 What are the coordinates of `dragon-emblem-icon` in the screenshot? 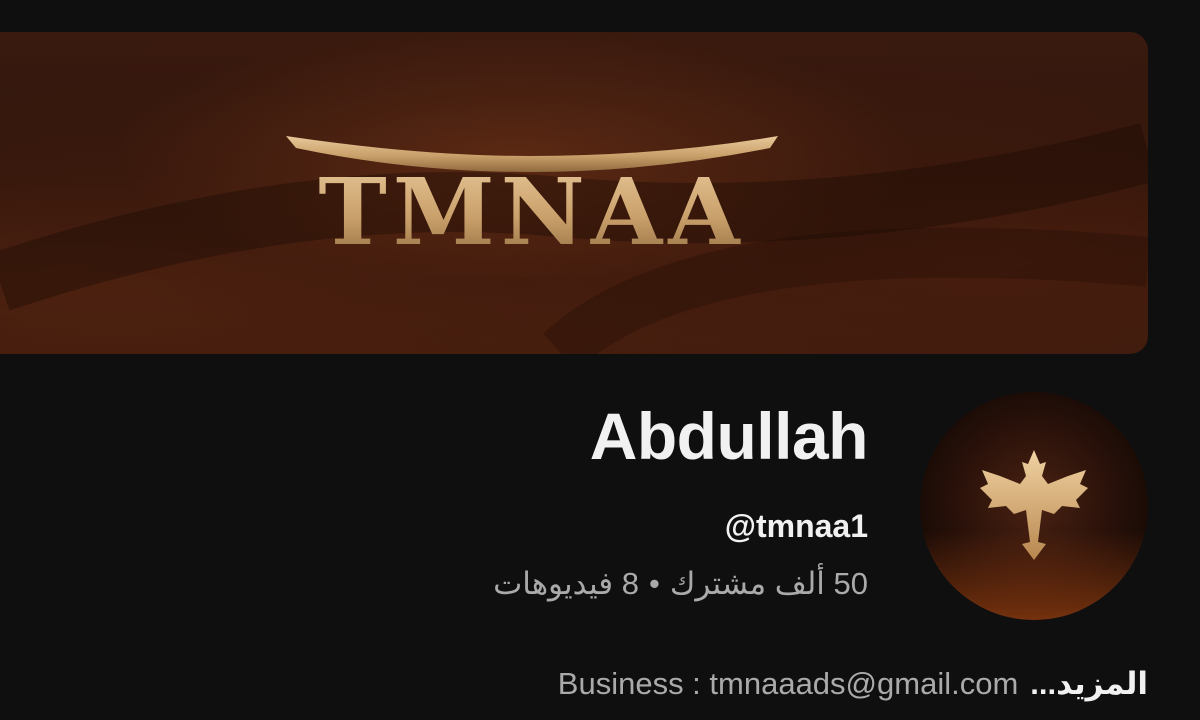 It's located at (1034, 505).